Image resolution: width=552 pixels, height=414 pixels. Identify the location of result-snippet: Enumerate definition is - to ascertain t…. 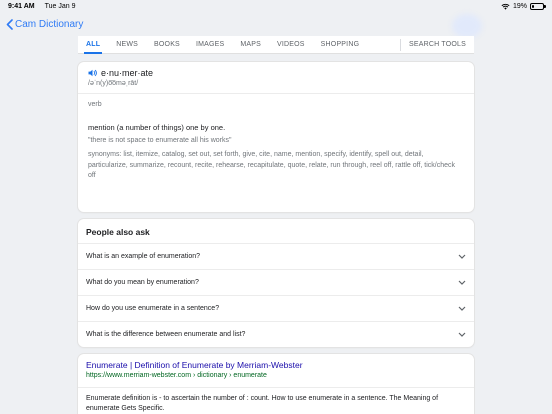
(262, 403).